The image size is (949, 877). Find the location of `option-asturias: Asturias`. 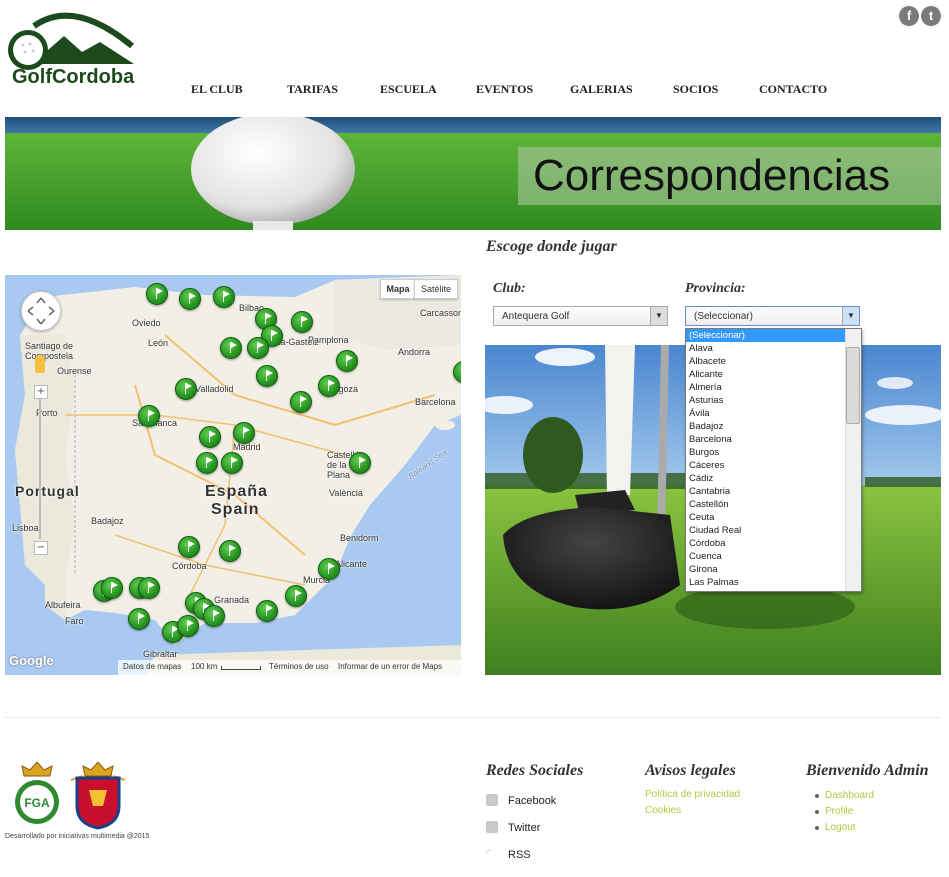

option-asturias: Asturias is located at coordinates (773, 400).